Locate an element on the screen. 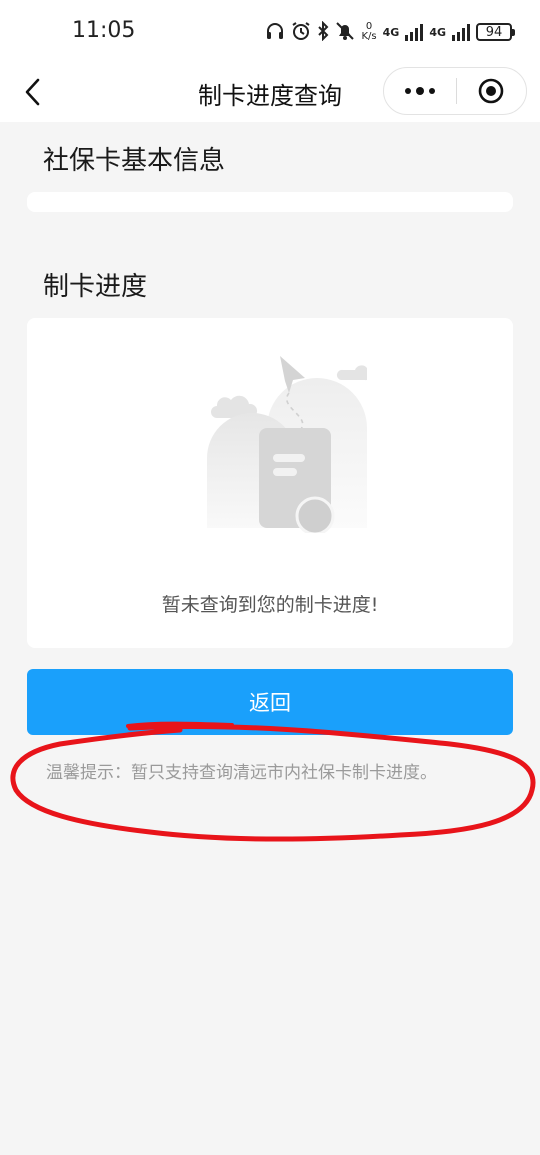 Image resolution: width=540 pixels, height=1155 pixels. headphones-icon is located at coordinates (275, 32).